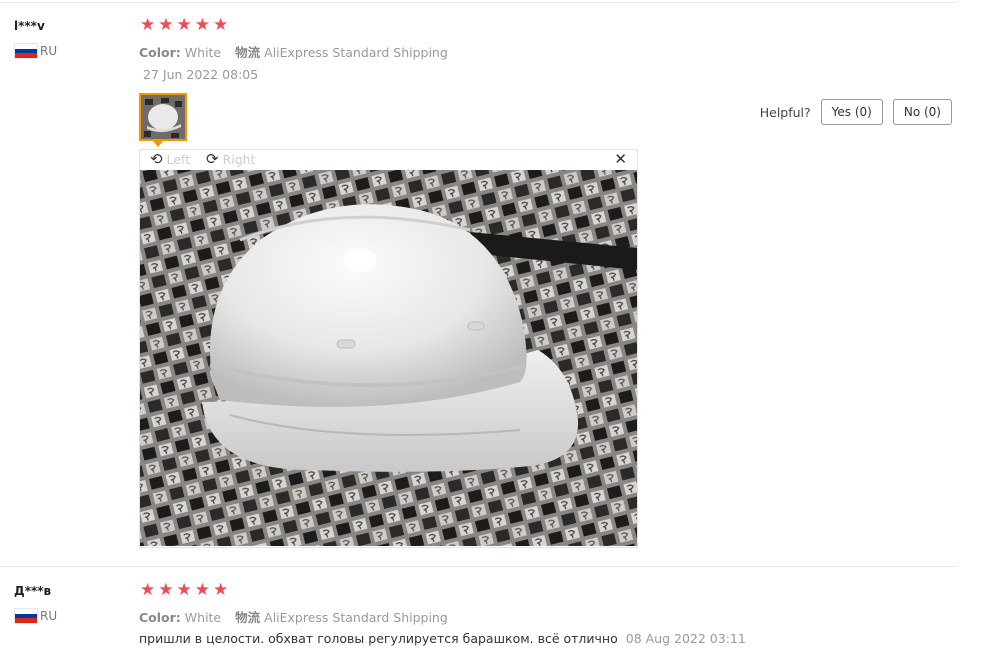 The width and height of the screenshot is (982, 661). What do you see at coordinates (29, 26) in the screenshot?
I see `reviewer-name: l***v` at bounding box center [29, 26].